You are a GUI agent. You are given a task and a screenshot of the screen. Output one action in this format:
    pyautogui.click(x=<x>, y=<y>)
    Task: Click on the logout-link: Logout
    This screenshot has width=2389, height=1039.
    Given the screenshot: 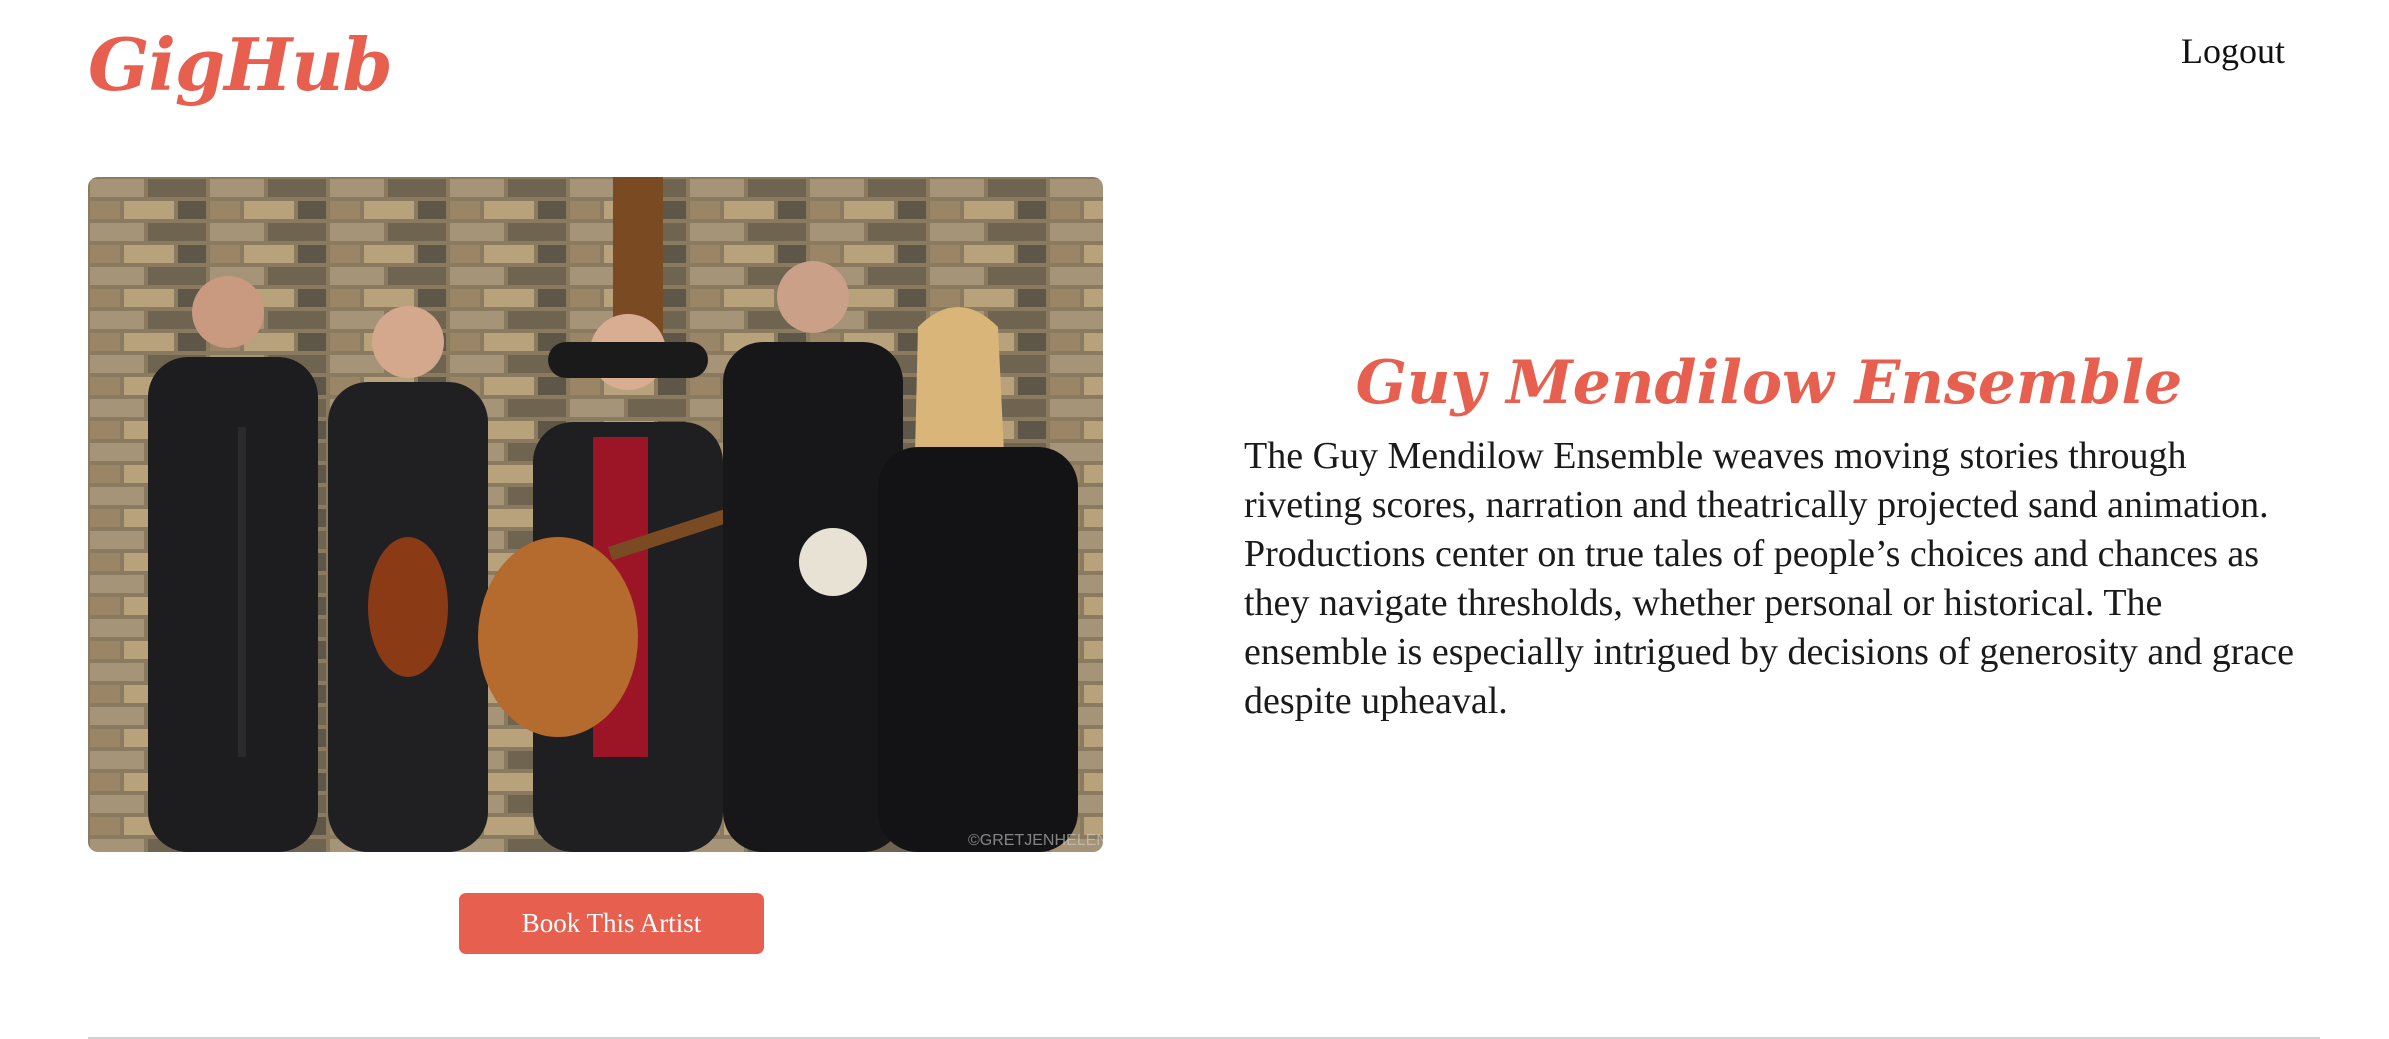 What is the action you would take?
    pyautogui.click(x=2233, y=51)
    